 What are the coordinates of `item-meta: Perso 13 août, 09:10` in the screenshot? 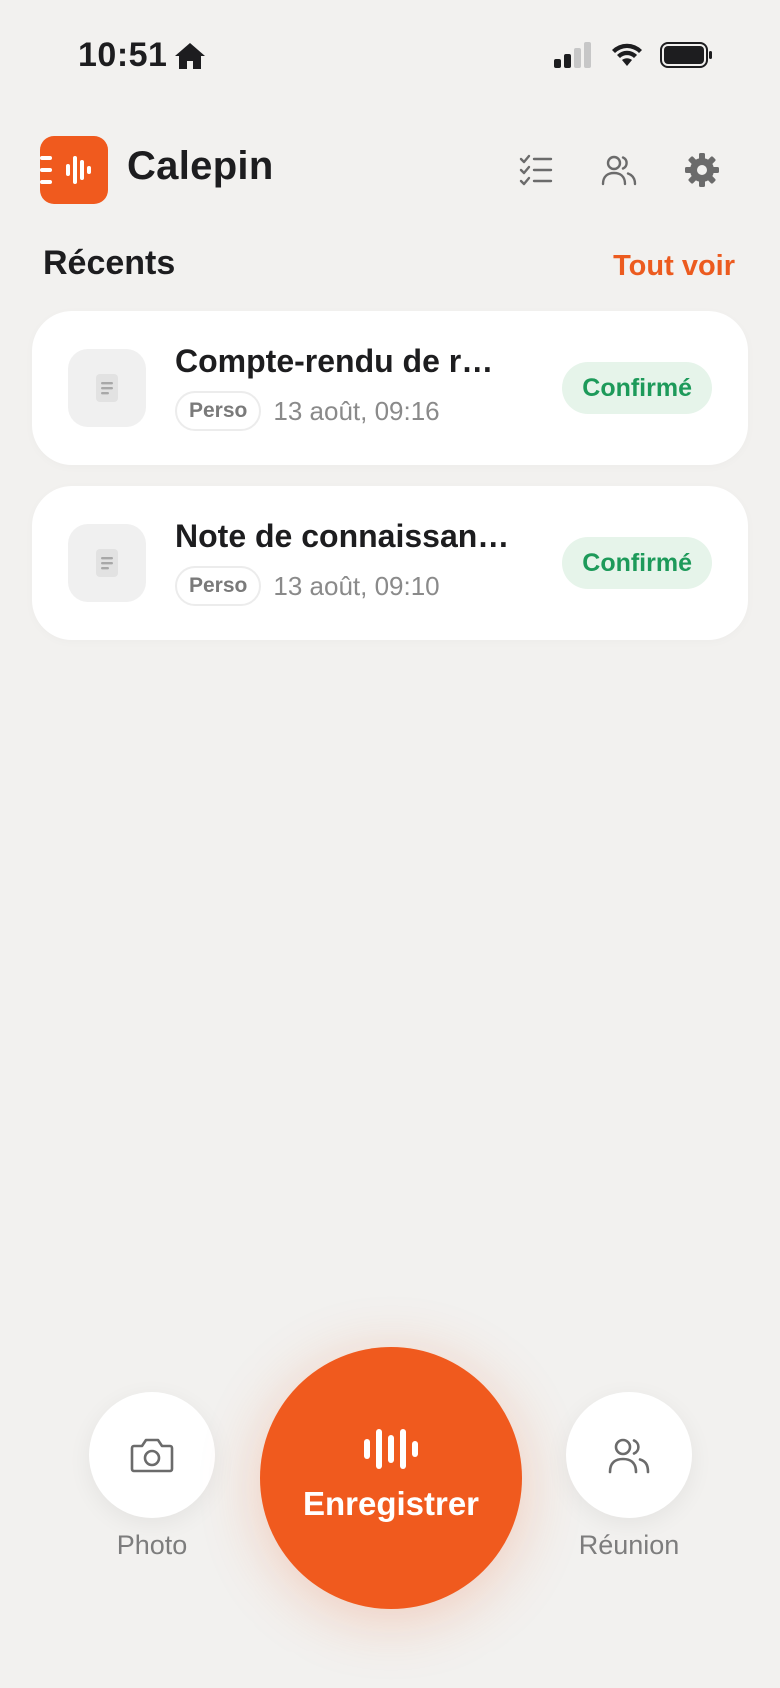 It's located at (307, 586).